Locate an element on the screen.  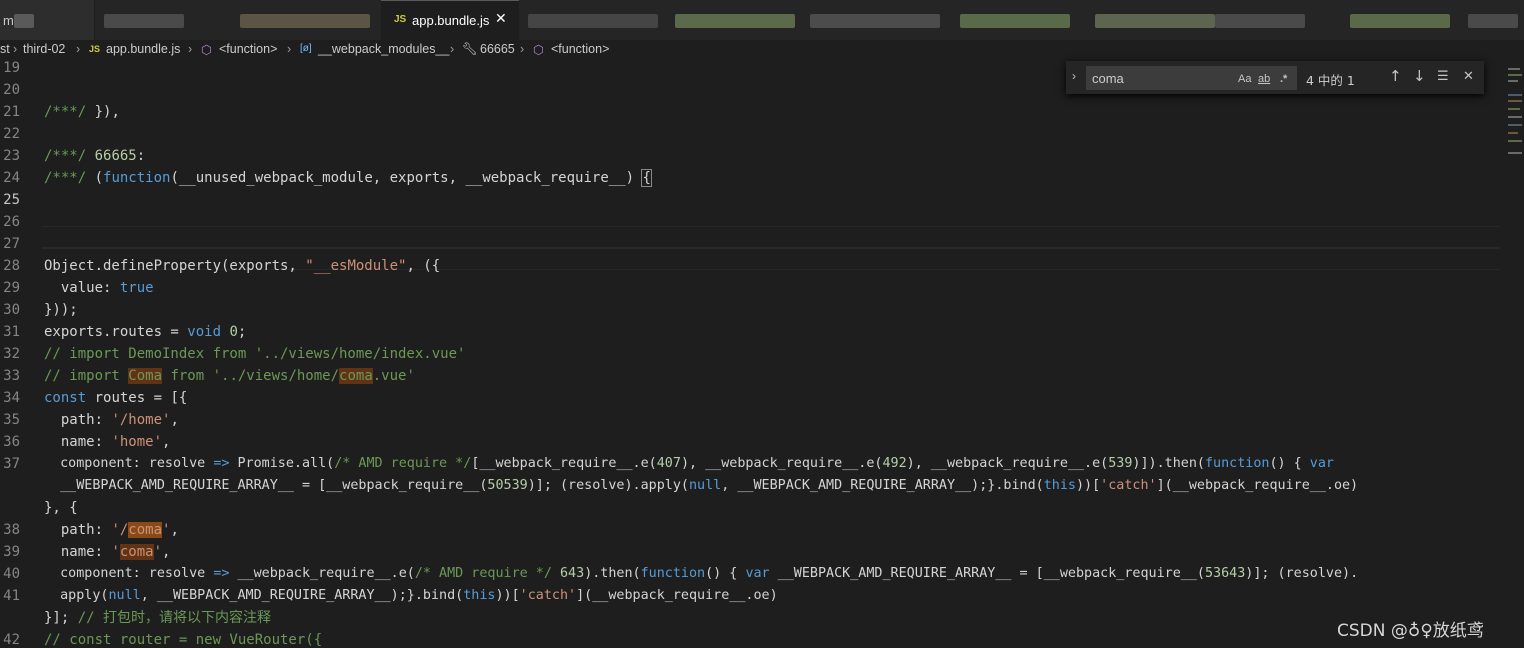
line-number: 28 is located at coordinates (11, 266).